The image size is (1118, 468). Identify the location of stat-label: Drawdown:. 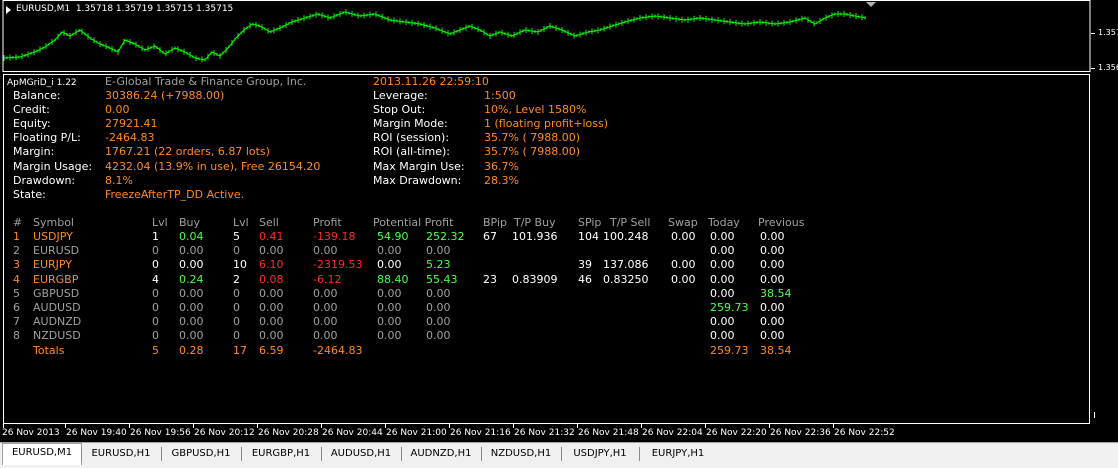
(44, 180).